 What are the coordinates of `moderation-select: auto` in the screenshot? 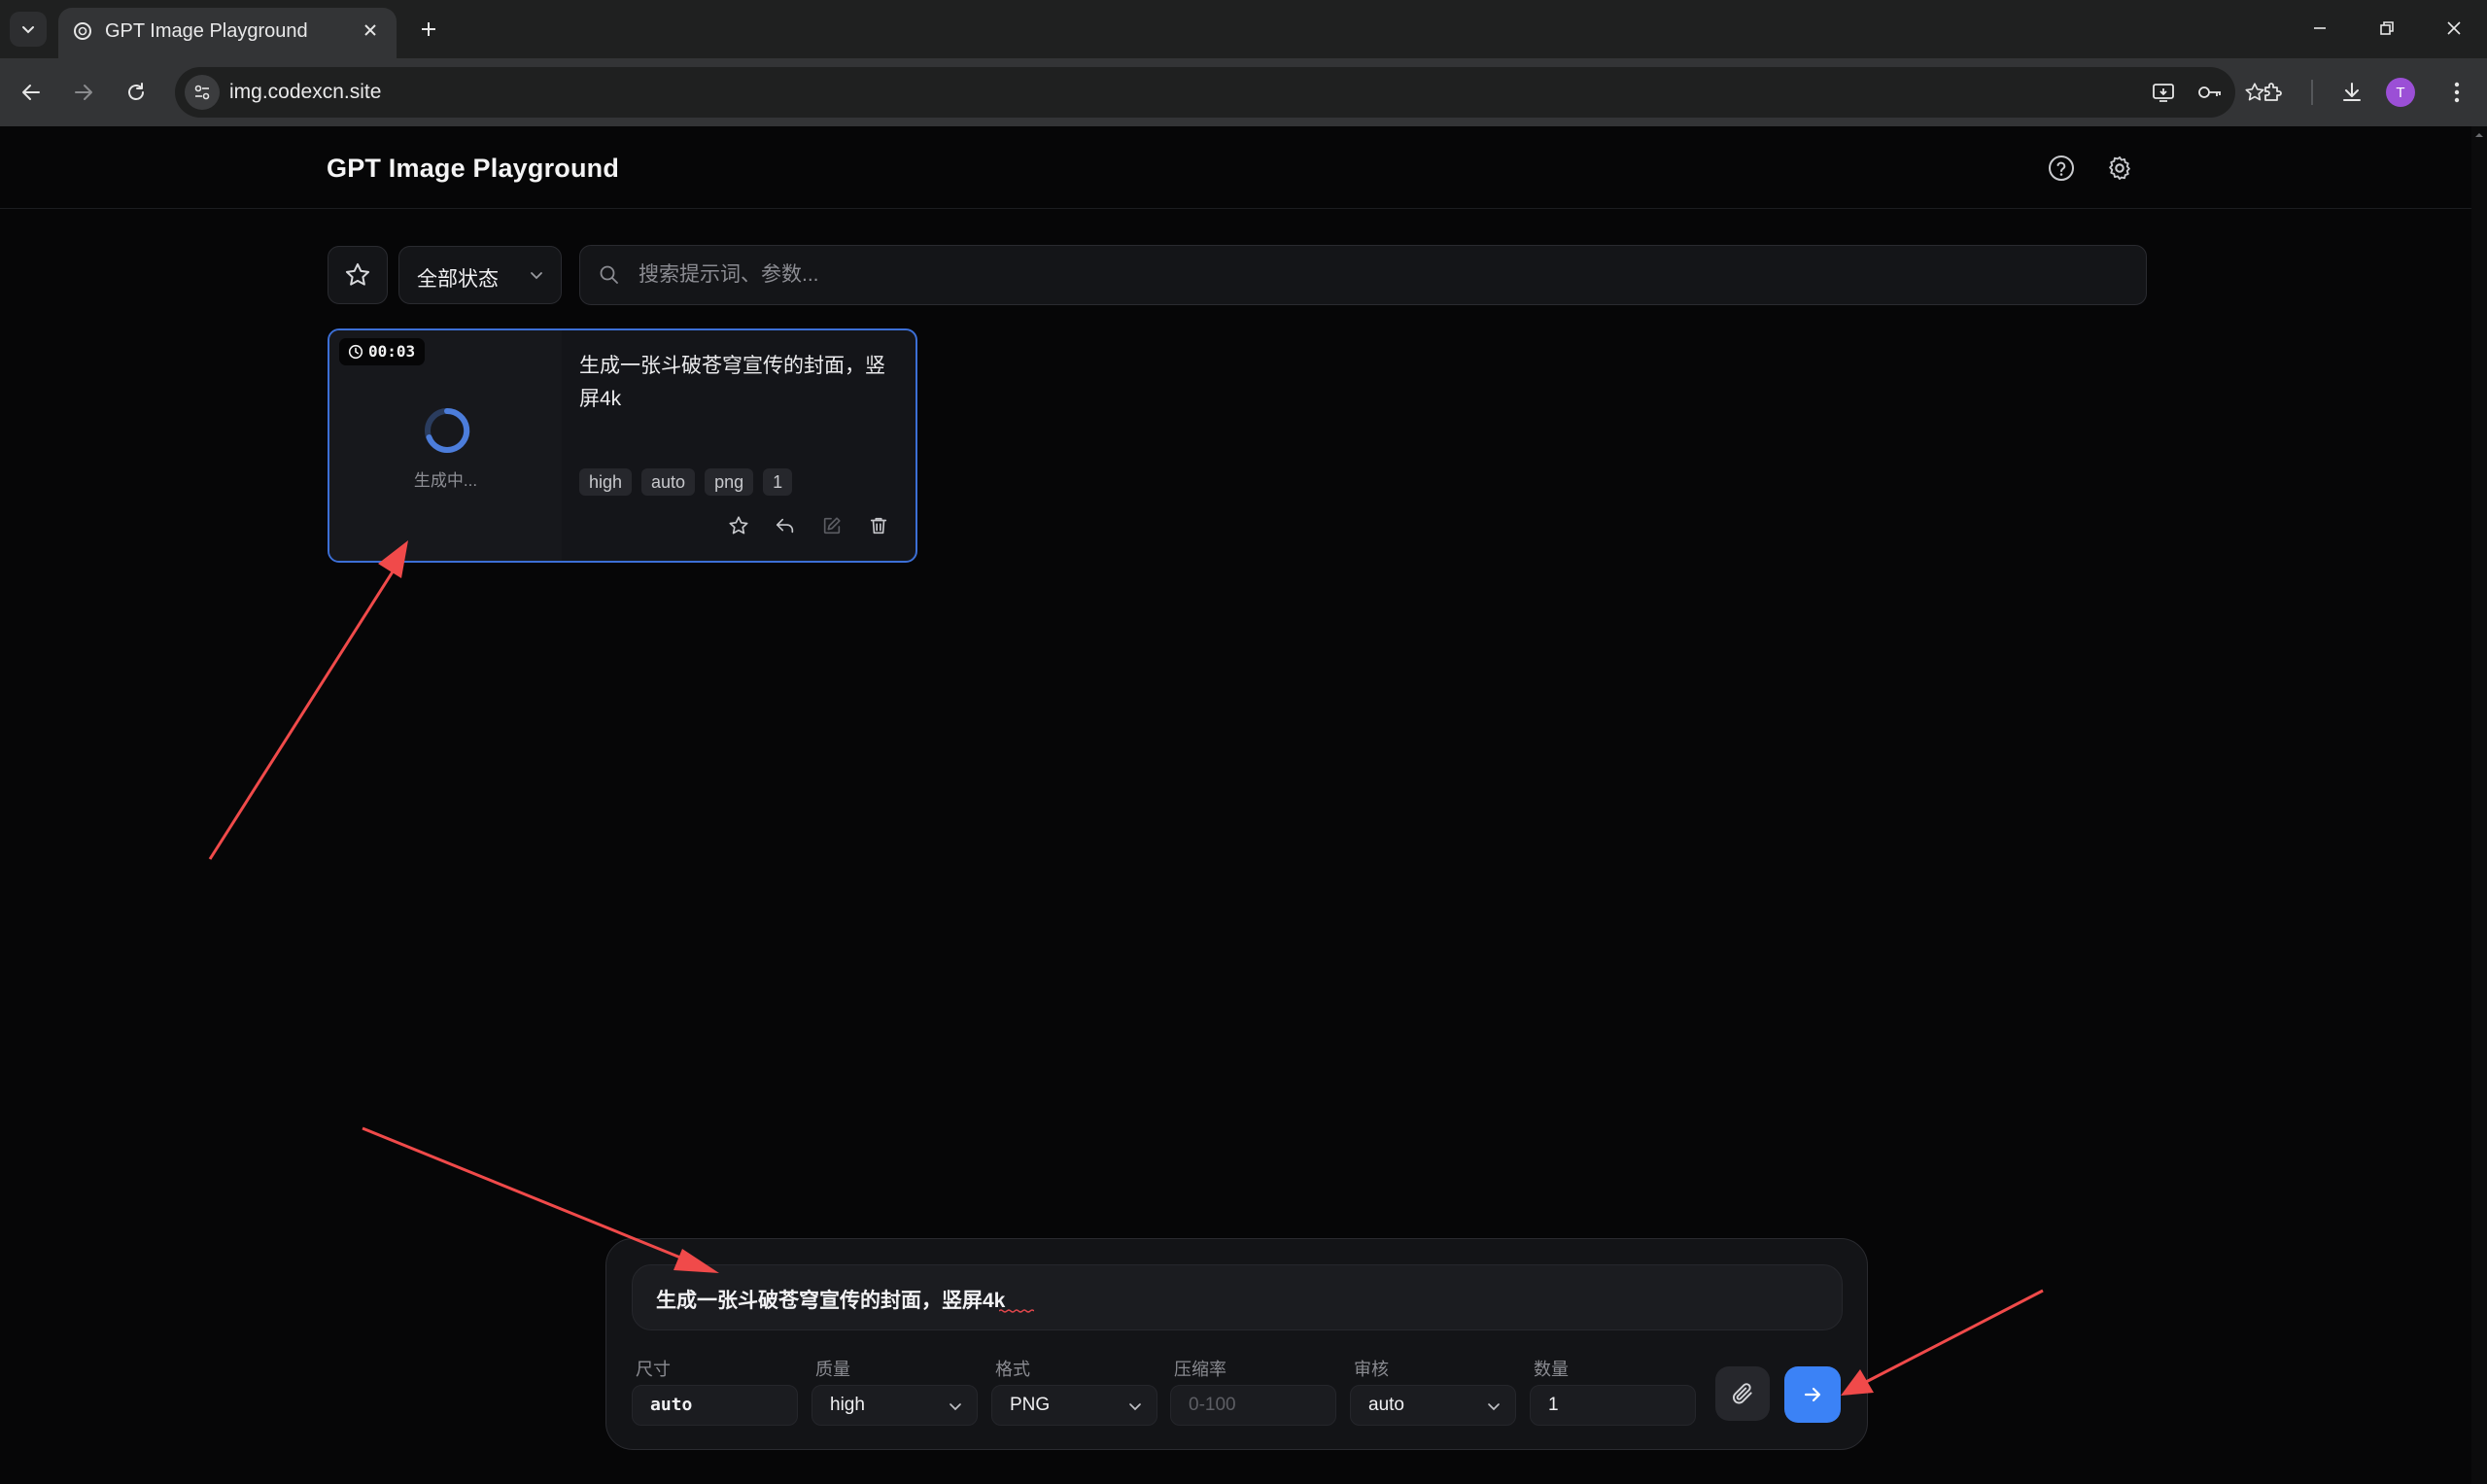 It's located at (1433, 1405).